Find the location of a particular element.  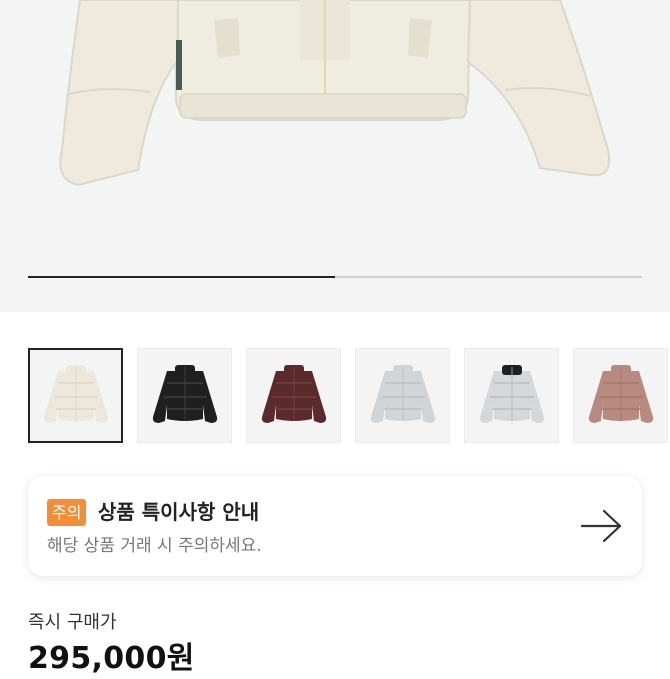

thumbnail-cream is located at coordinates (75, 395).